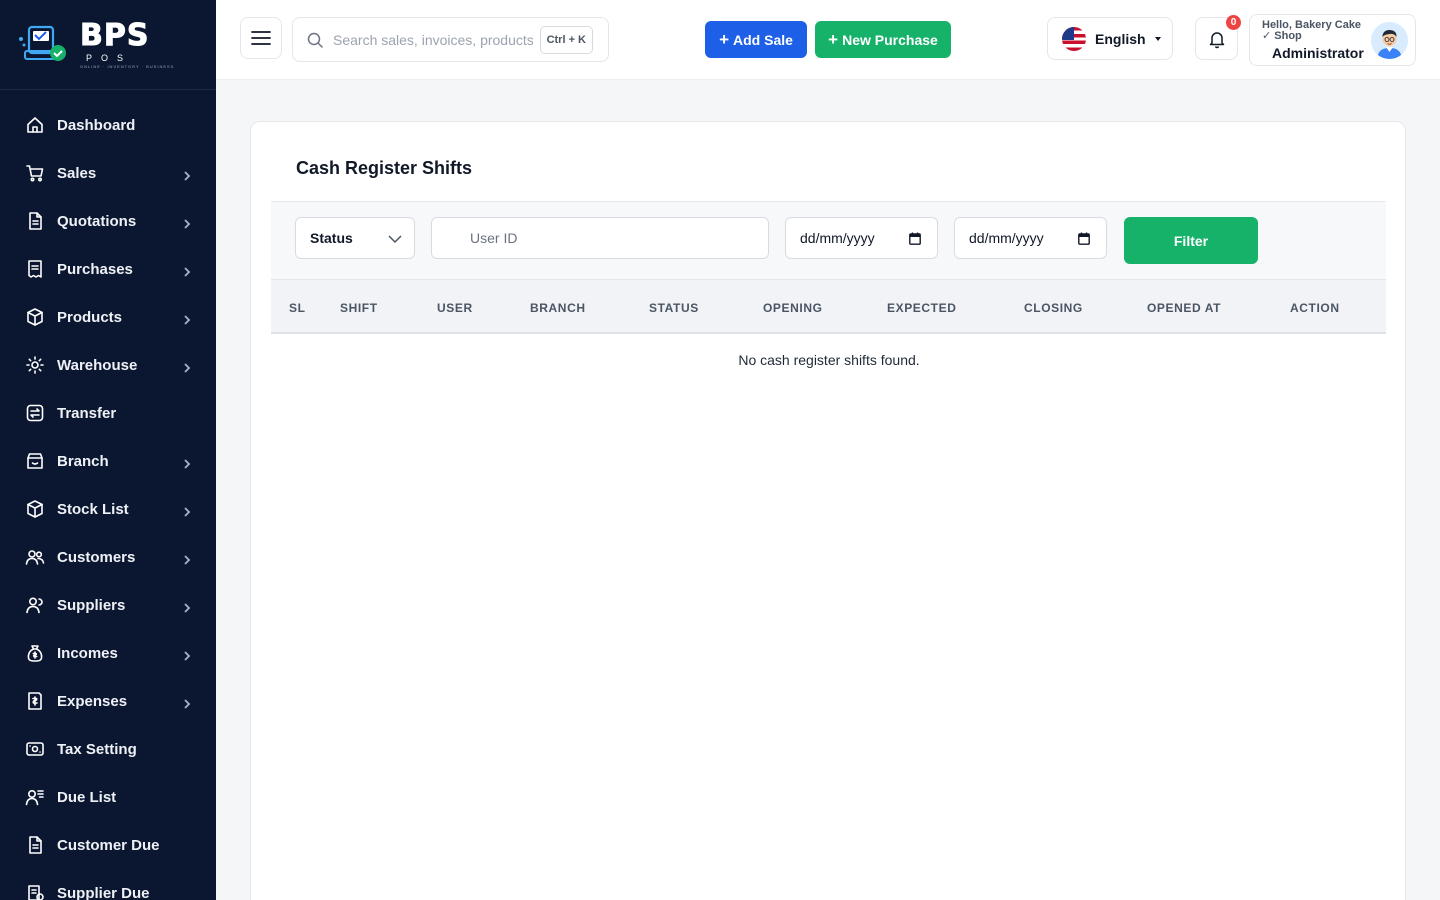 Image resolution: width=1440 pixels, height=900 pixels. Describe the element at coordinates (1191, 240) in the screenshot. I see `filter-button: Filter` at that location.